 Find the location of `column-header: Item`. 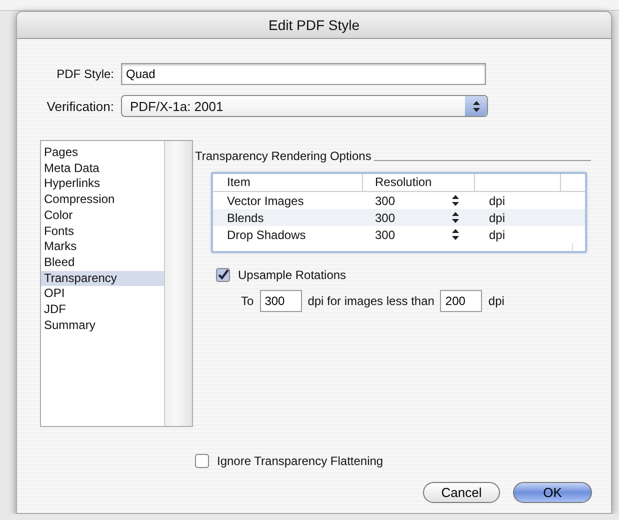

column-header: Item is located at coordinates (288, 182).